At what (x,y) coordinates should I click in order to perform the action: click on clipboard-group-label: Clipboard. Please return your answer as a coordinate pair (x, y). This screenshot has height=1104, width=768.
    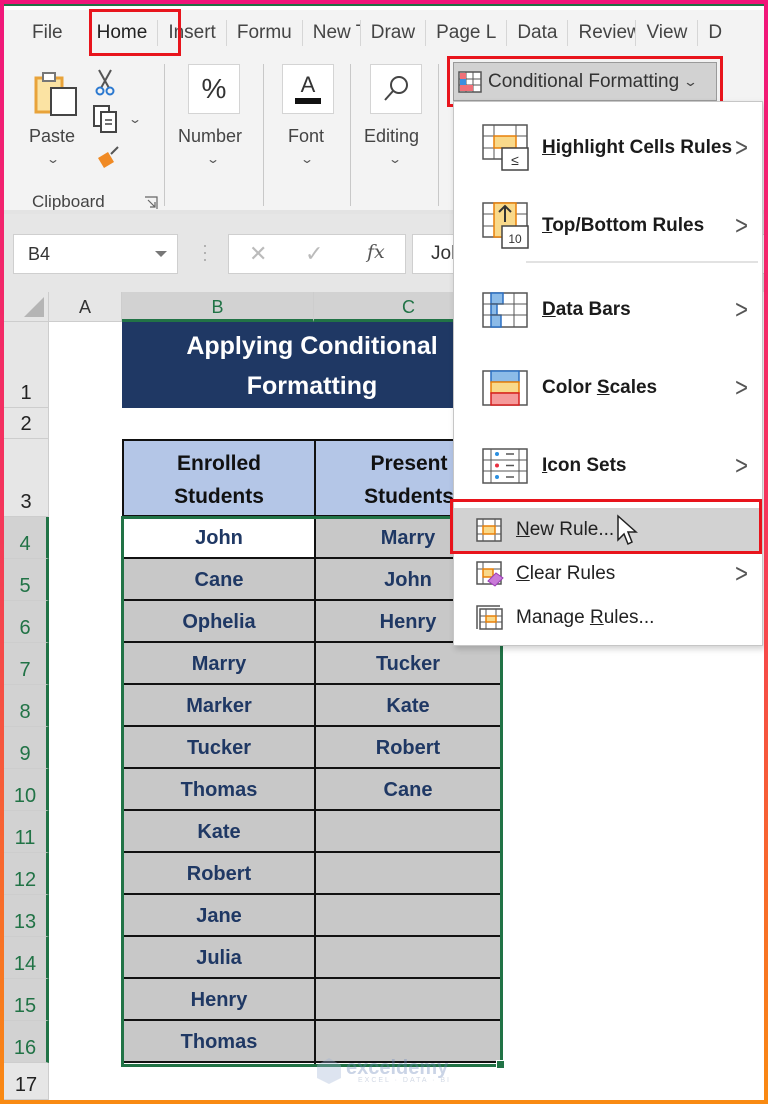
    Looking at the image, I should click on (68, 201).